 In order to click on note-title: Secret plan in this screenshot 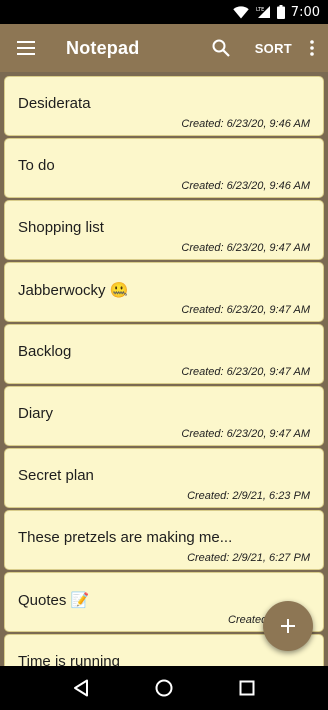, I will do `click(56, 475)`.